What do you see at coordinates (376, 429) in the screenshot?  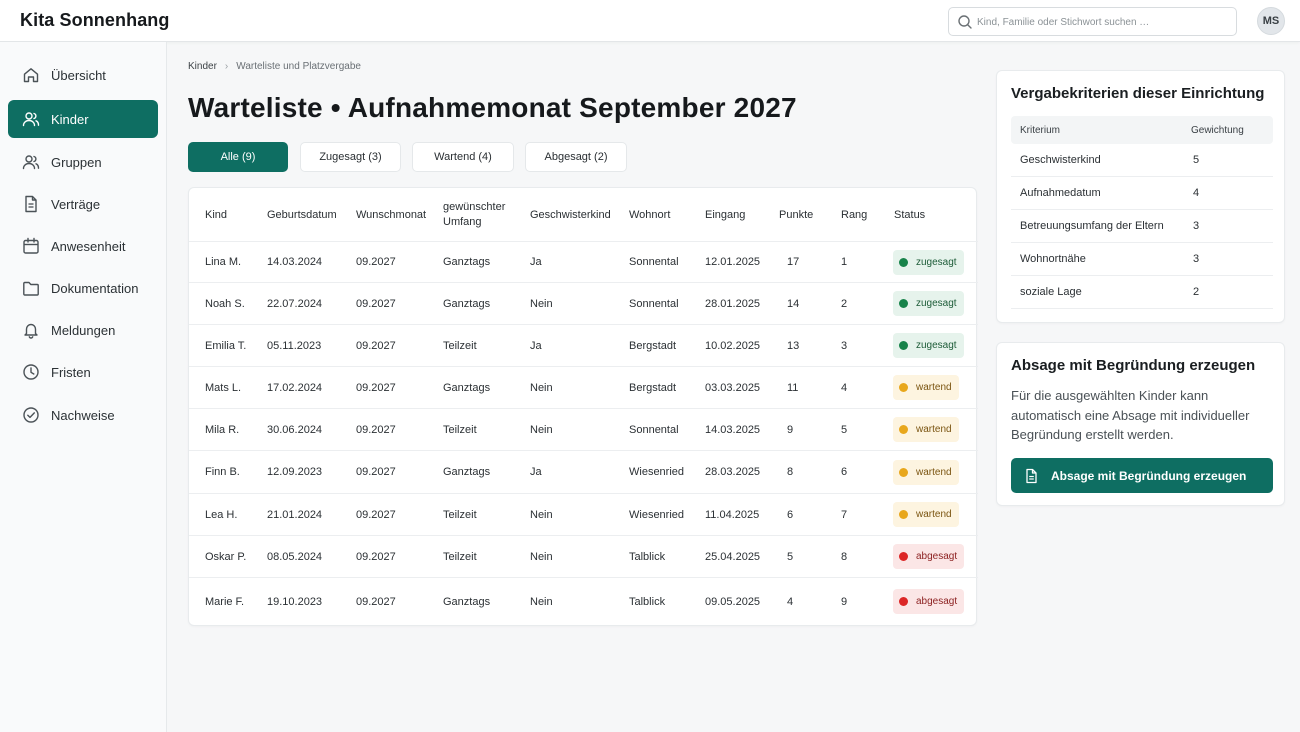 I see `cell-wunschmonat: 09.2027` at bounding box center [376, 429].